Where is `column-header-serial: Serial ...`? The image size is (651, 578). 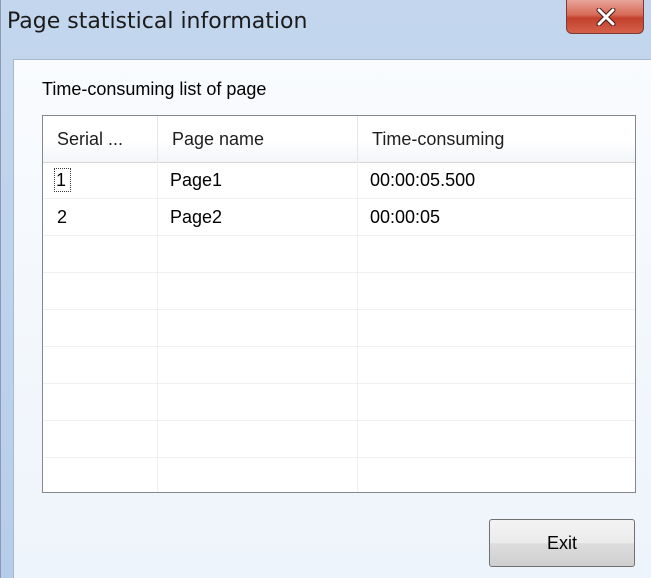
column-header-serial: Serial ... is located at coordinates (100, 139).